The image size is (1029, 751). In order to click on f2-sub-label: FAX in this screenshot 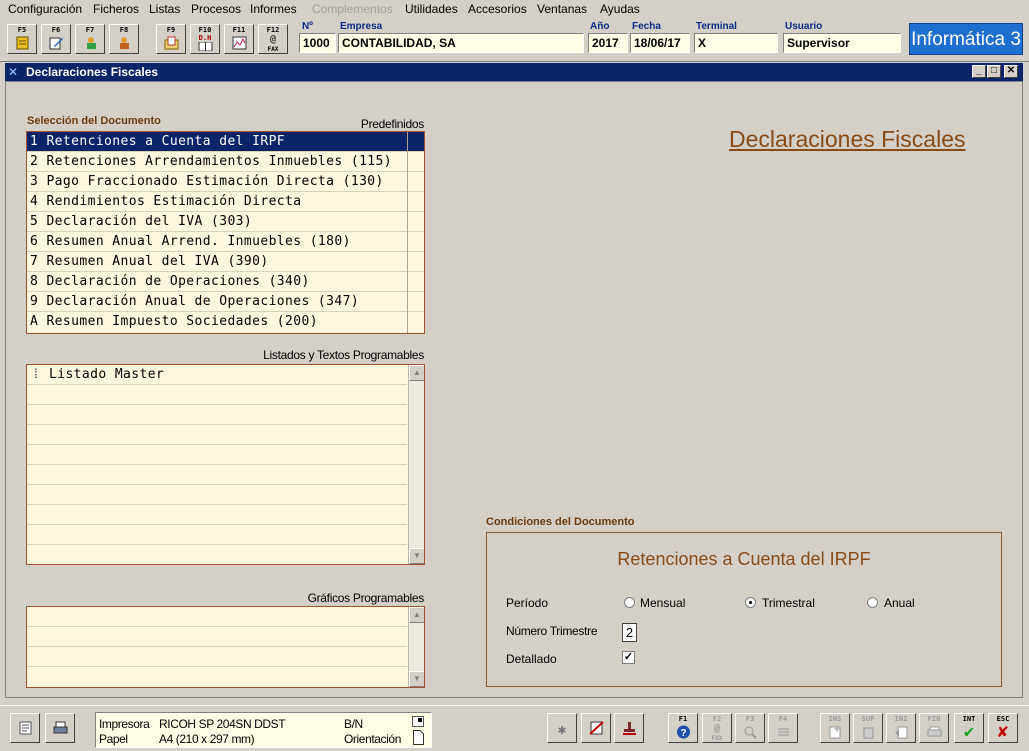, I will do `click(717, 738)`.